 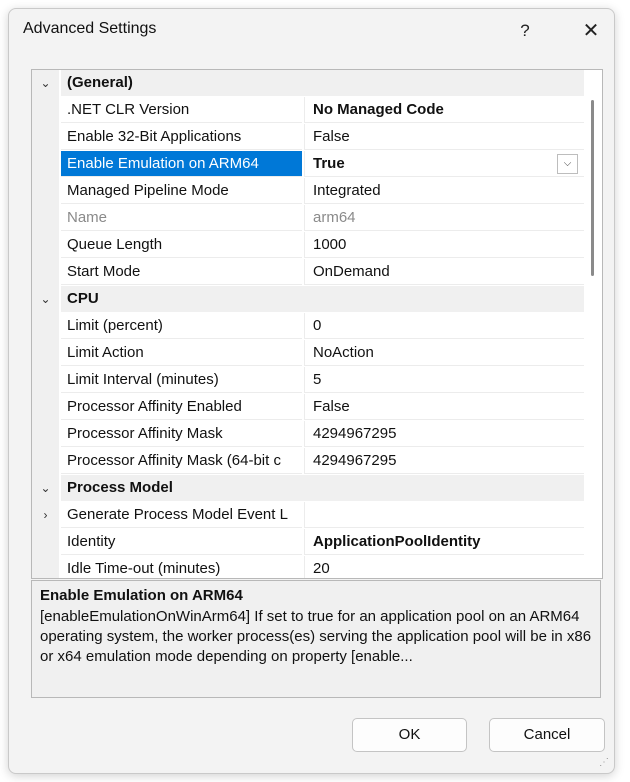 I want to click on property-row: Managed Pipeline Mode Integrated, so click(x=308, y=191).